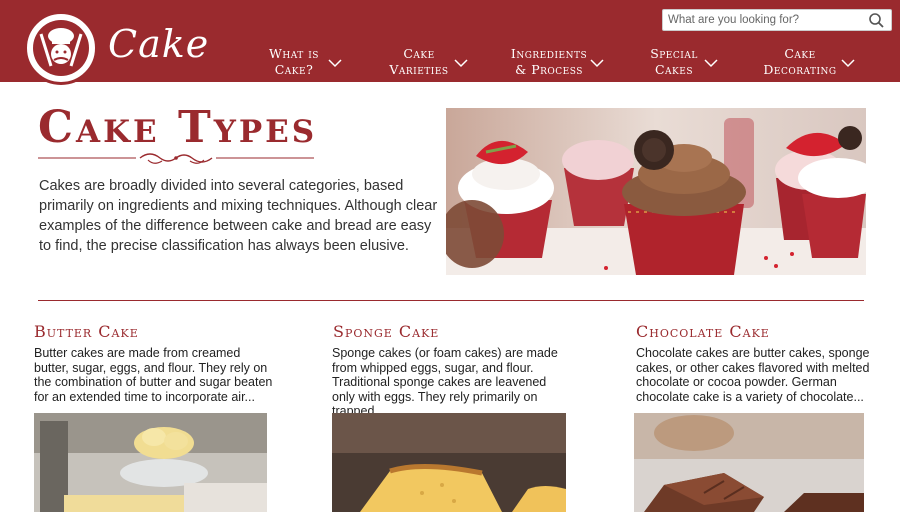 Image resolution: width=900 pixels, height=512 pixels. Describe the element at coordinates (294, 53) in the screenshot. I see `nav-item-label-line1: What is` at that location.